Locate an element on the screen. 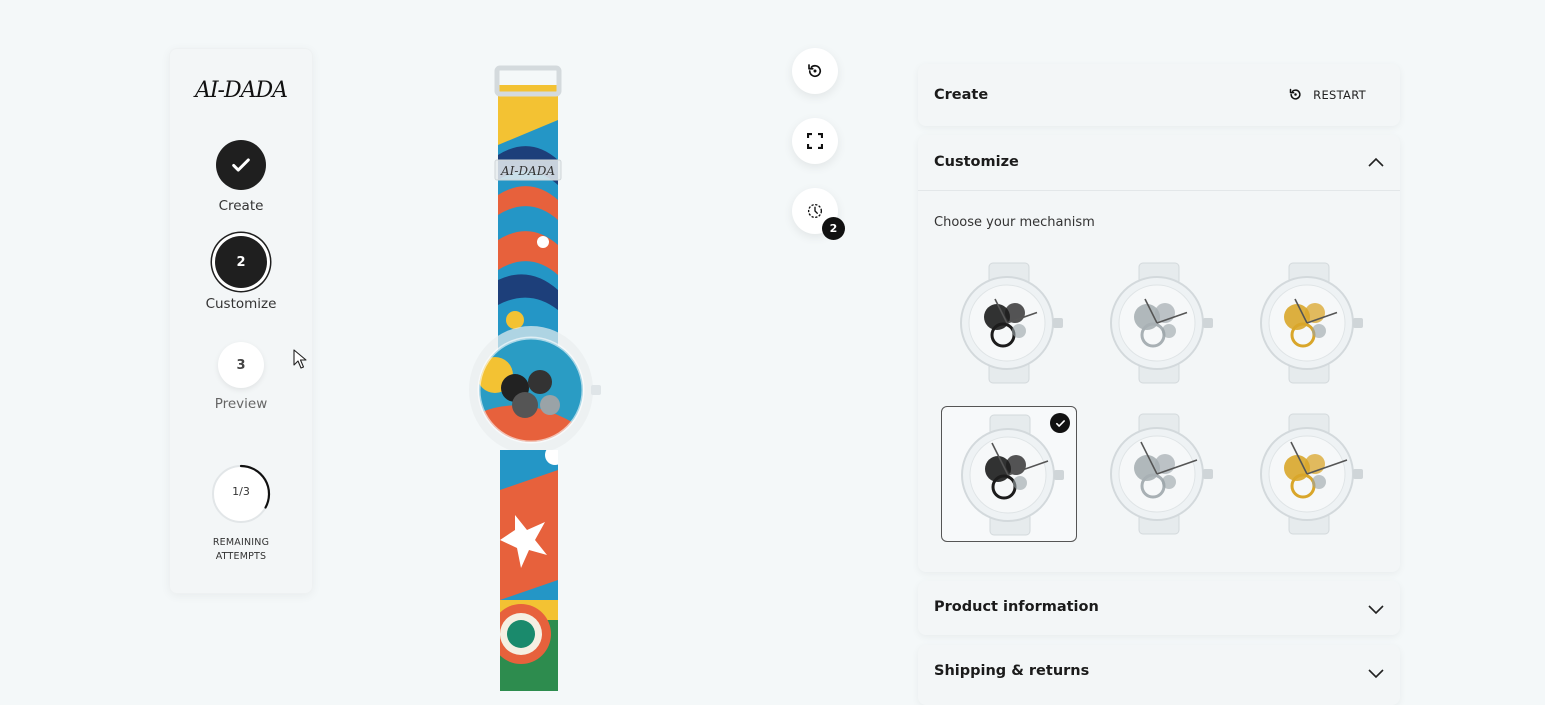 This screenshot has height=705, width=1545. mouse-cursor-icon is located at coordinates (300, 359).